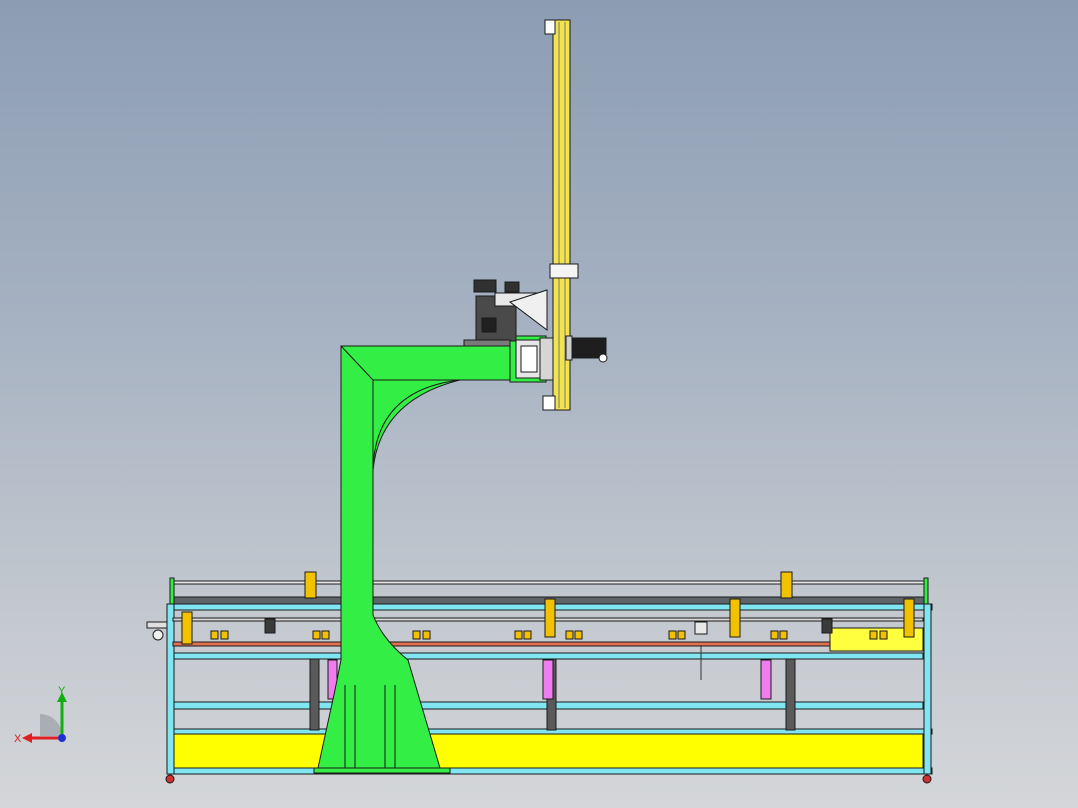 The height and width of the screenshot is (808, 1078). What do you see at coordinates (548, 644) in the screenshot?
I see `feed-rail` at bounding box center [548, 644].